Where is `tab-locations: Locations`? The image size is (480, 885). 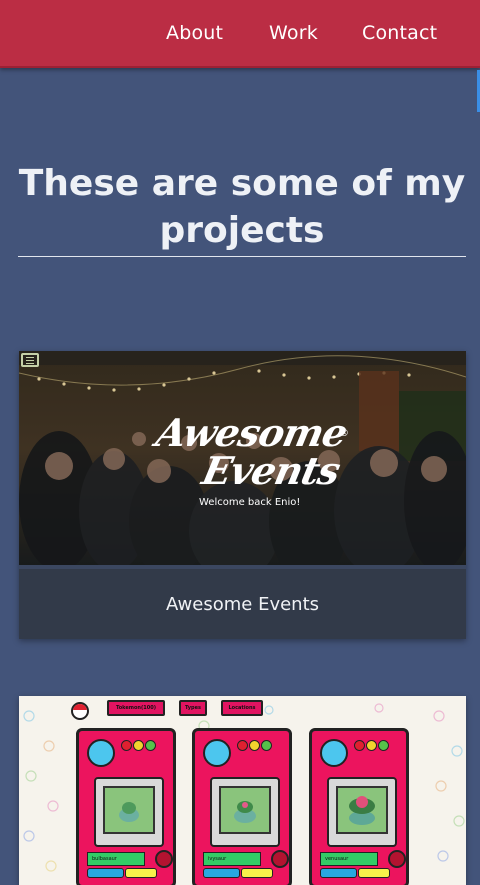 tab-locations: Locations is located at coordinates (242, 708).